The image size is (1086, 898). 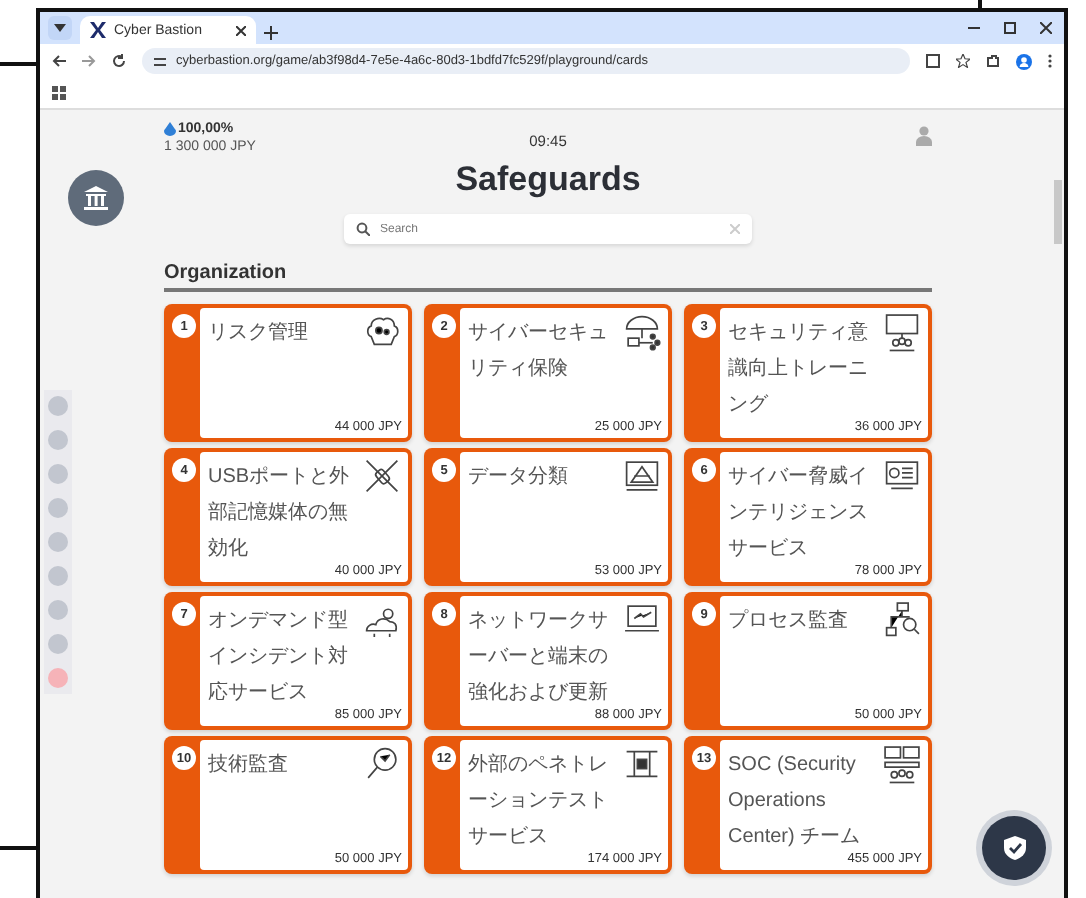 What do you see at coordinates (59, 61) in the screenshot?
I see `back-icon` at bounding box center [59, 61].